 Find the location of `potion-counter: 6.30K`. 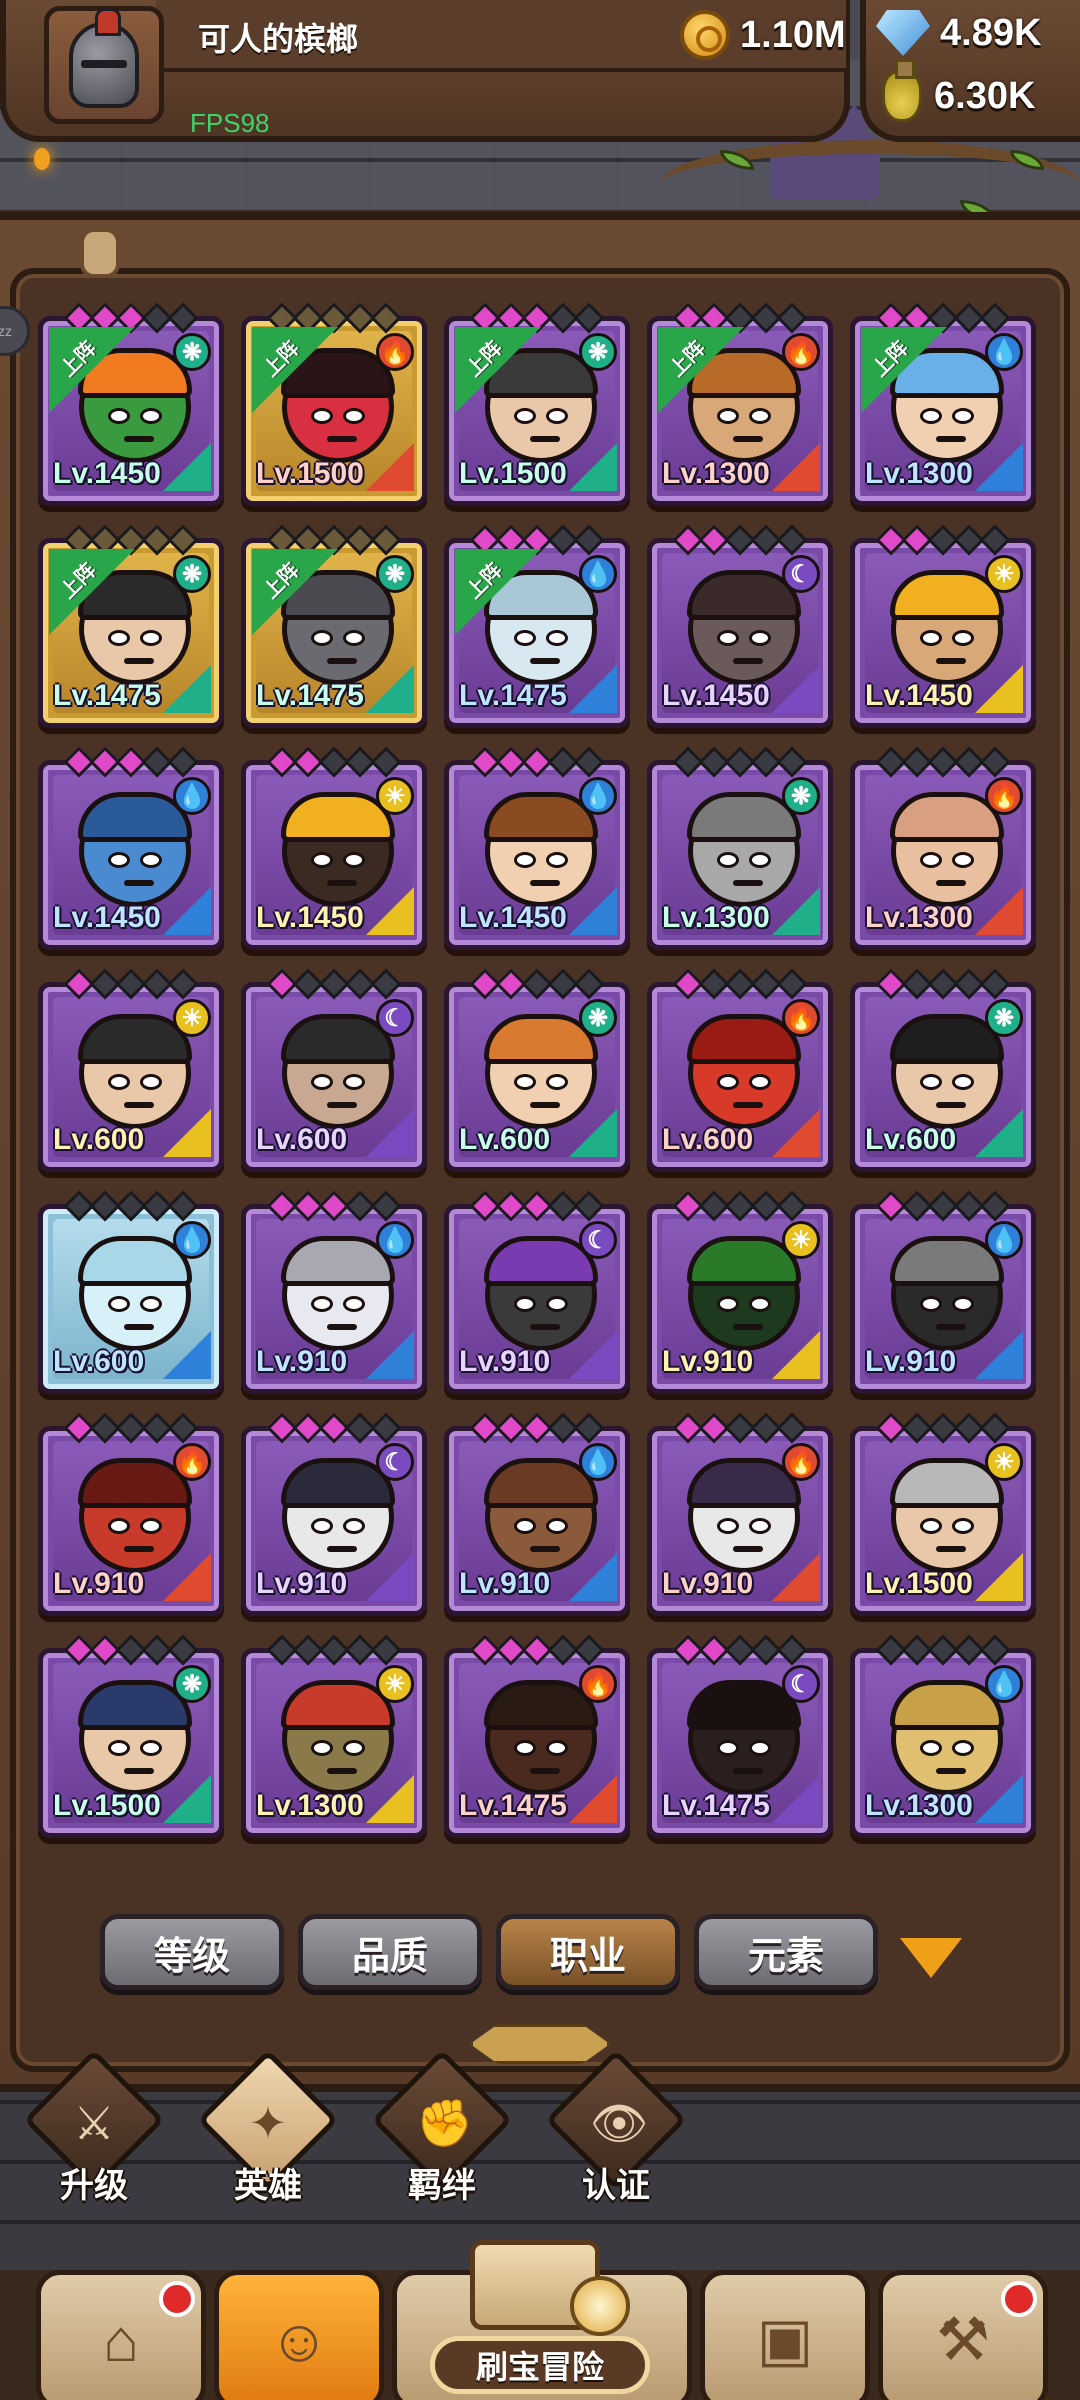

potion-counter: 6.30K is located at coordinates (958, 90).